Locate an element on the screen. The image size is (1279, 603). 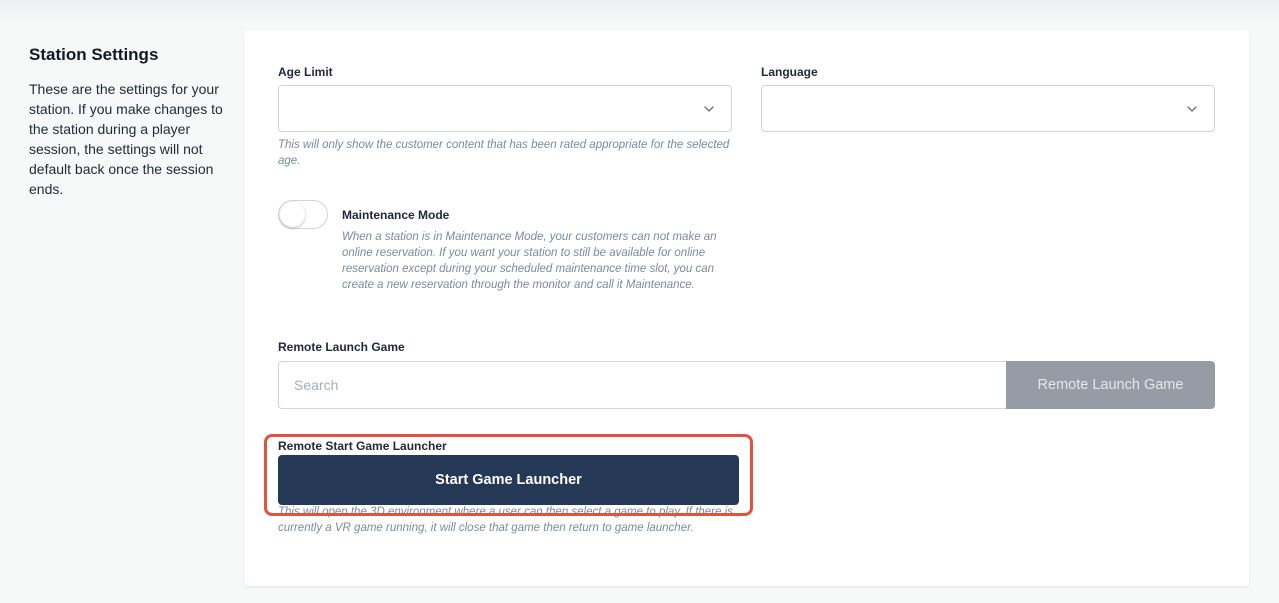
remote-start-label: Remote Start Game Launcher is located at coordinates (362, 446).